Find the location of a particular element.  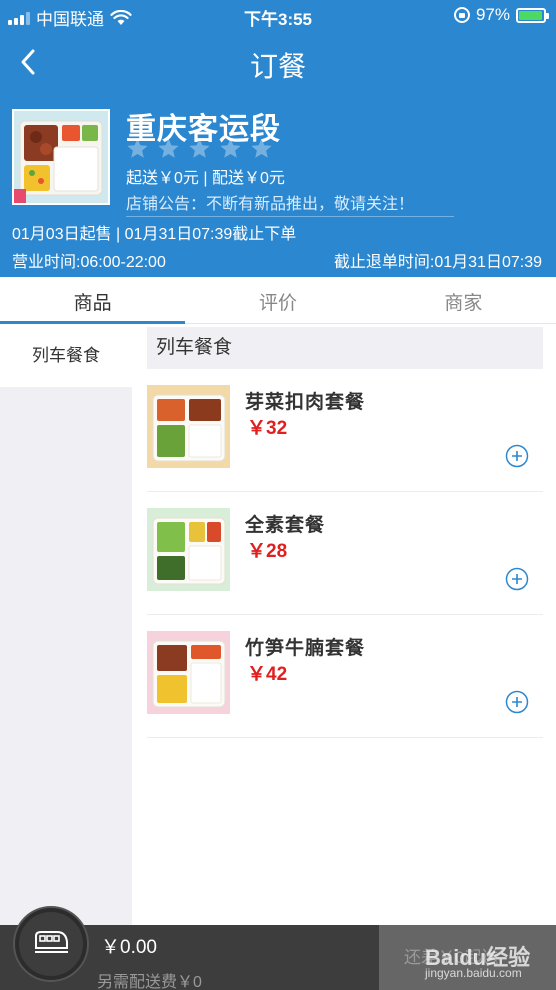

product-name: 竹笋牛腩套餐 is located at coordinates (305, 648).